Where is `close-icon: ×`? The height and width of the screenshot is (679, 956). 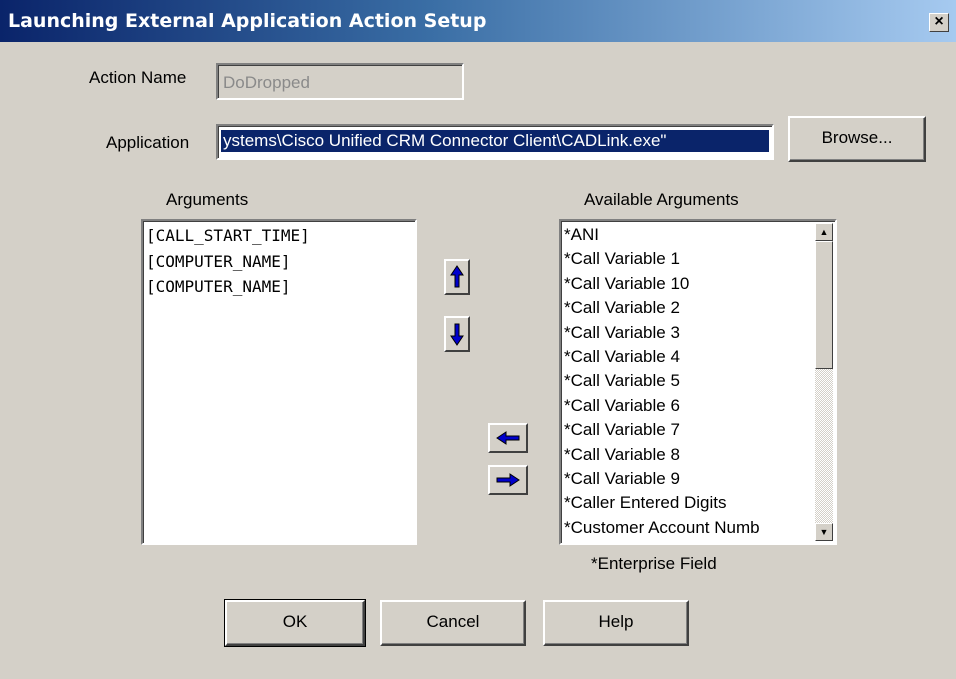
close-icon: × is located at coordinates (939, 21).